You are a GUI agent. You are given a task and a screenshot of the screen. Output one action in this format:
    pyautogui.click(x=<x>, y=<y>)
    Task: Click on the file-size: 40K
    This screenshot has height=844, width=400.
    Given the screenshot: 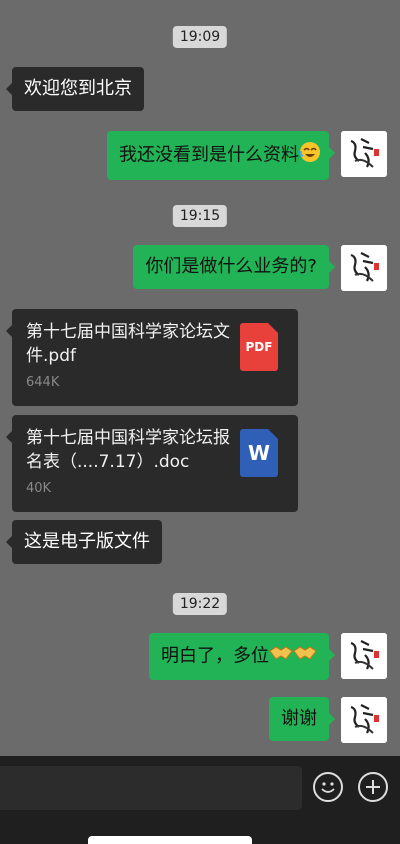 What is the action you would take?
    pyautogui.click(x=39, y=488)
    